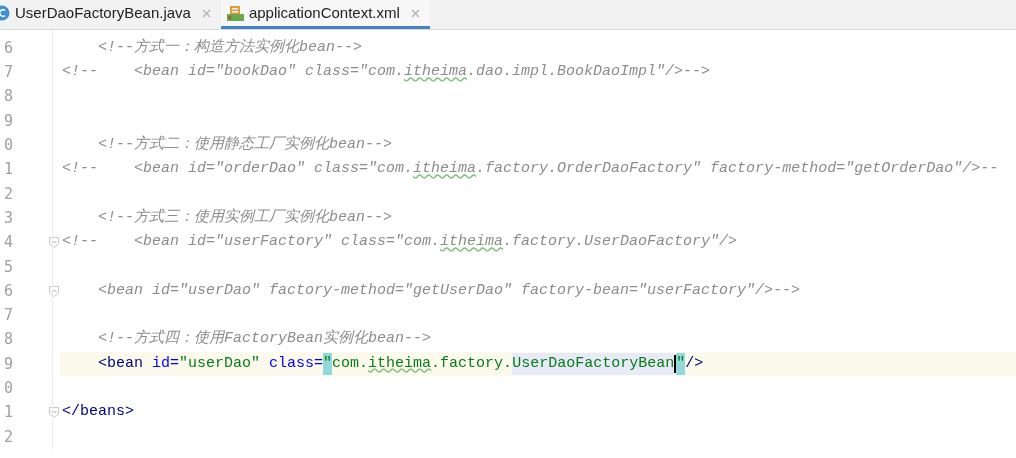  What do you see at coordinates (7, 218) in the screenshot?
I see `line-number: 3` at bounding box center [7, 218].